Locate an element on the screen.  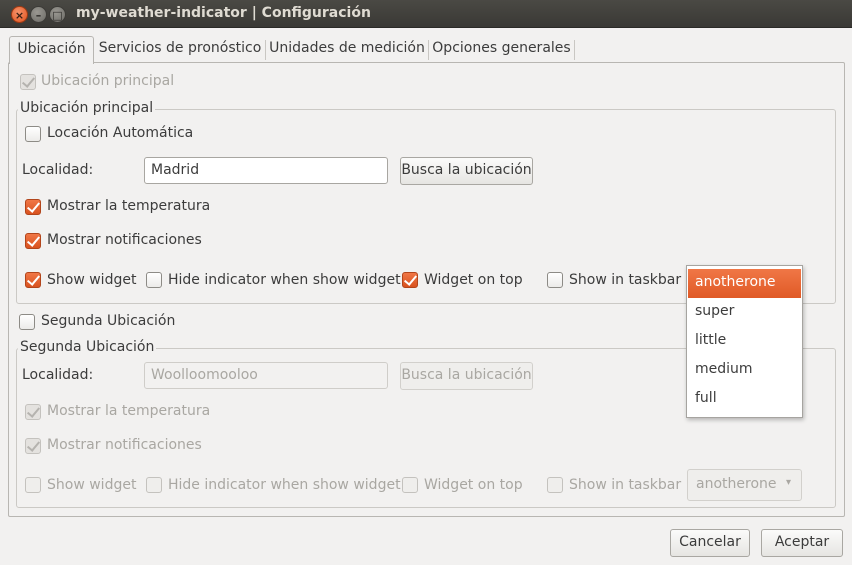
tab-opciones-generales: Opciones generales is located at coordinates (501, 49).